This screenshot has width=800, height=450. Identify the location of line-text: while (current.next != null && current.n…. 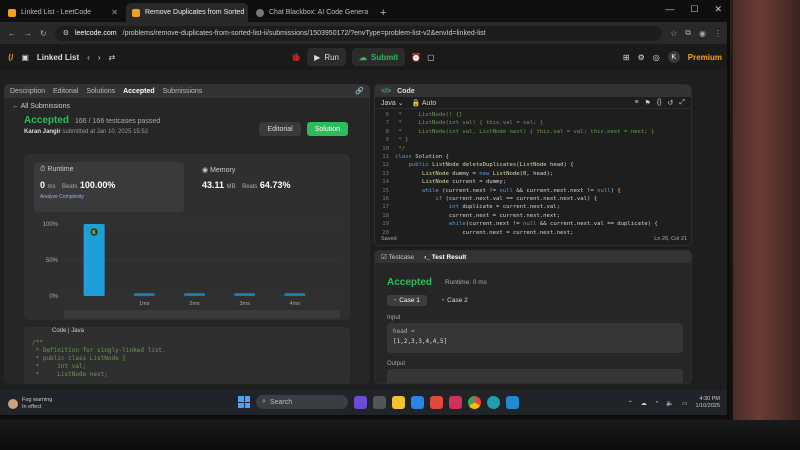
(521, 190).